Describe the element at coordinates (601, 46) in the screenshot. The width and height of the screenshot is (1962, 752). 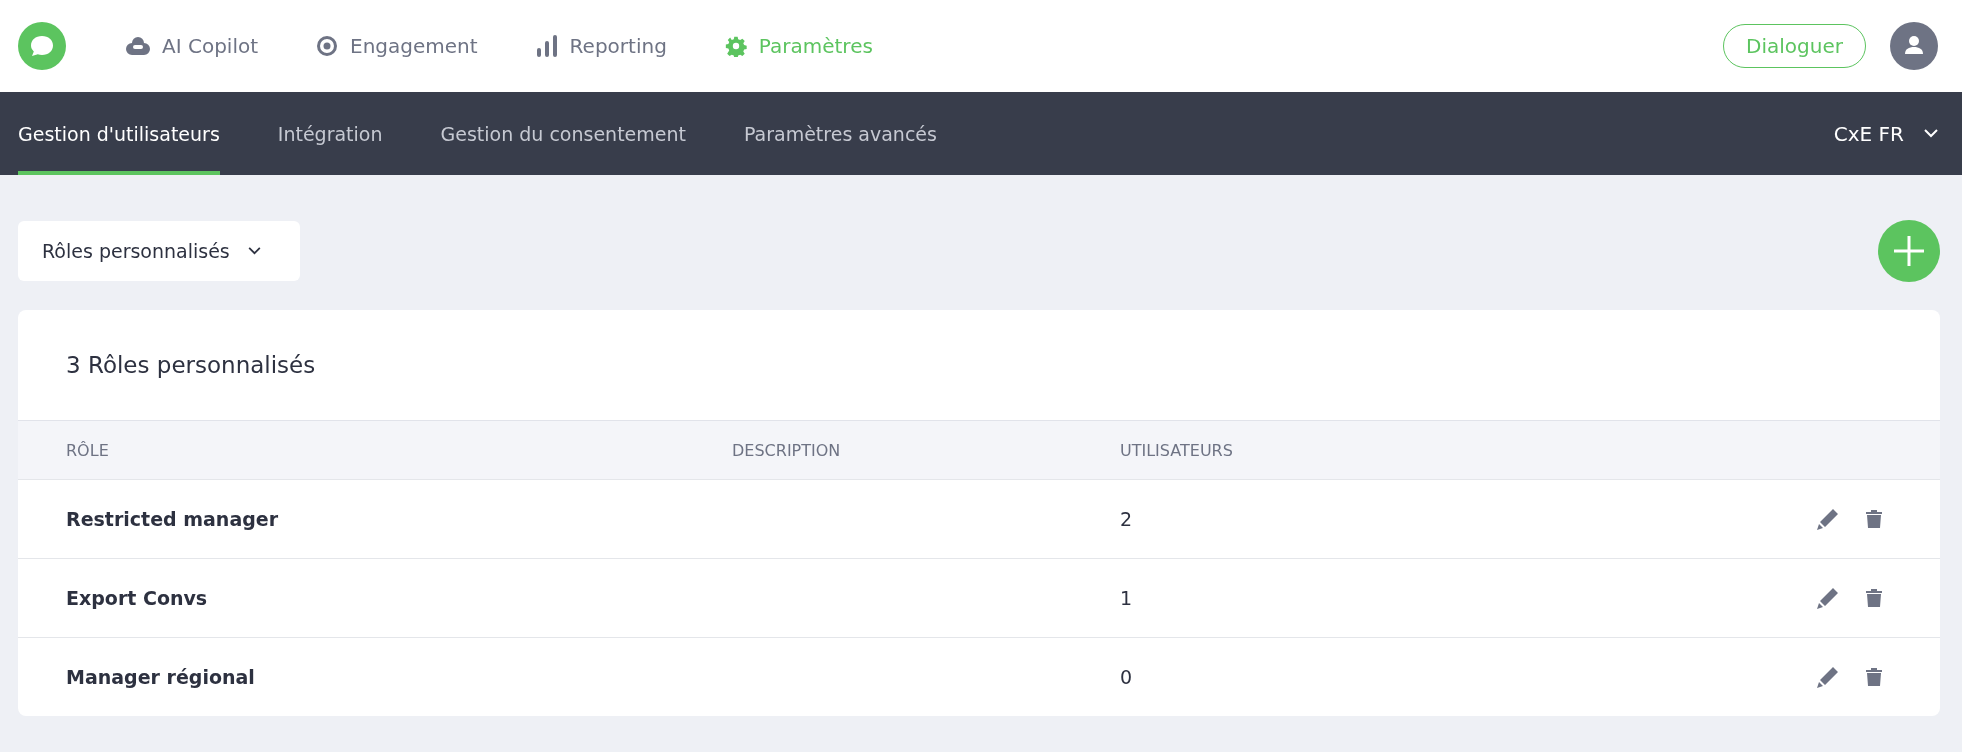
I see `nav-item: Reporting` at that location.